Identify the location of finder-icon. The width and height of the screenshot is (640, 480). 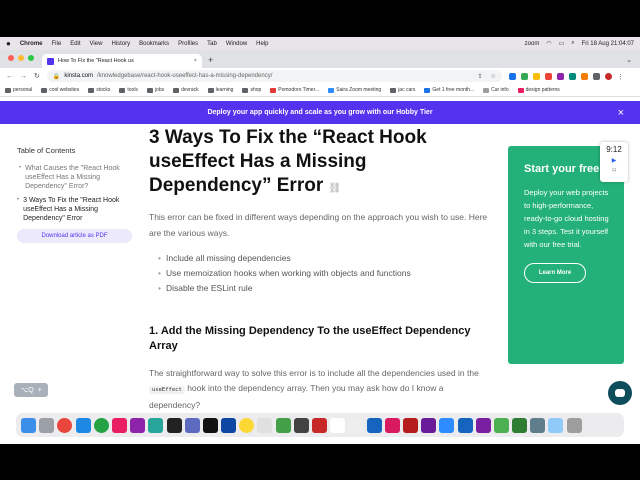
(28, 425).